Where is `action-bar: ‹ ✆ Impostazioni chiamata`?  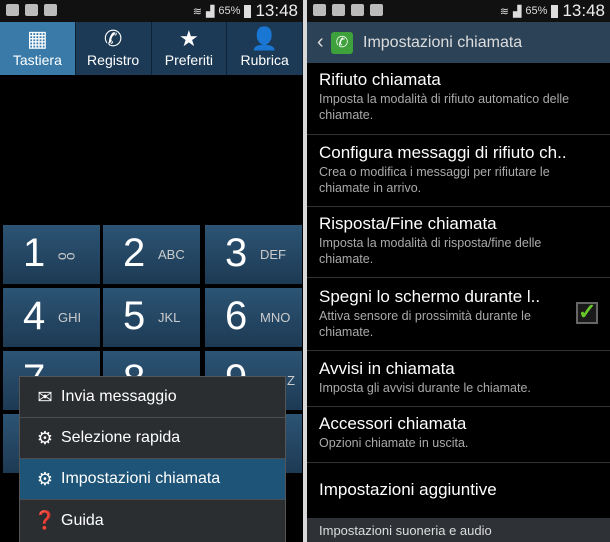 action-bar: ‹ ✆ Impostazioni chiamata is located at coordinates (458, 42).